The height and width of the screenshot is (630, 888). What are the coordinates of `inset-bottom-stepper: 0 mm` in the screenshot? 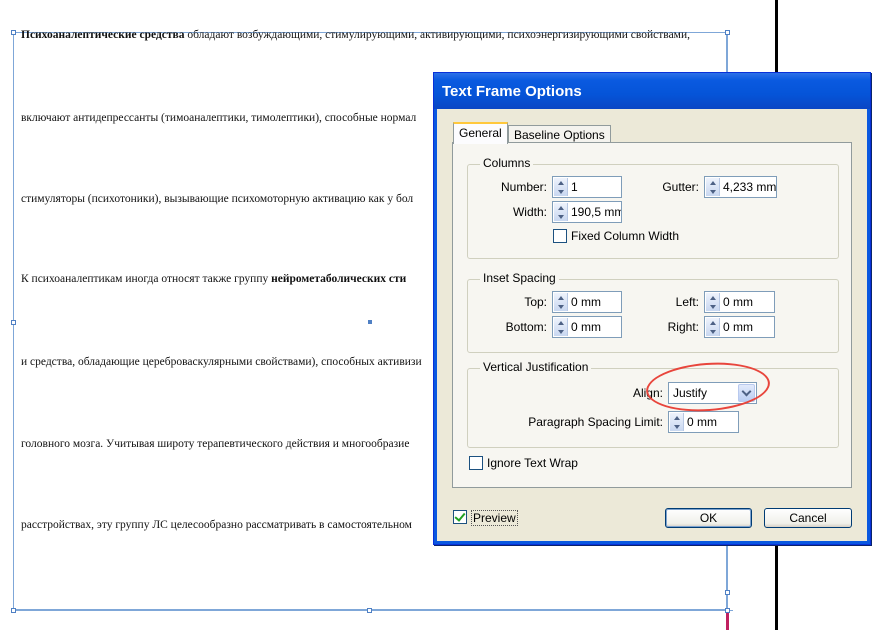 It's located at (587, 327).